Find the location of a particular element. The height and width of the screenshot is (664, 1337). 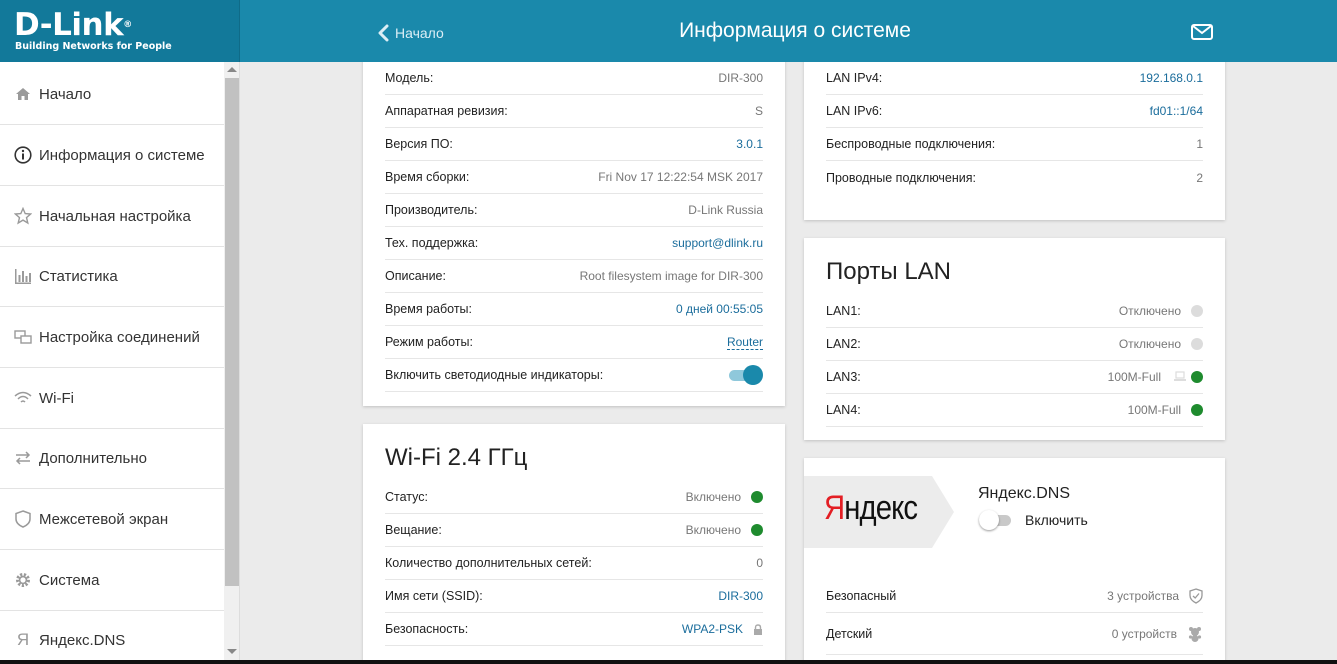

sidebar-item-initial-setup: Начальная настройка is located at coordinates (112, 216).